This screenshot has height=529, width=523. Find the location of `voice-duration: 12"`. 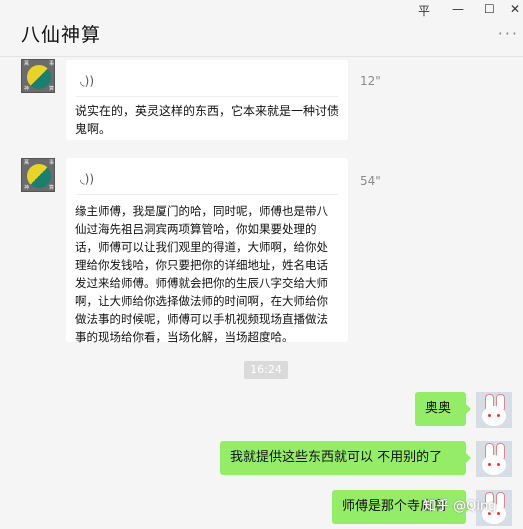

voice-duration: 12" is located at coordinates (370, 81).